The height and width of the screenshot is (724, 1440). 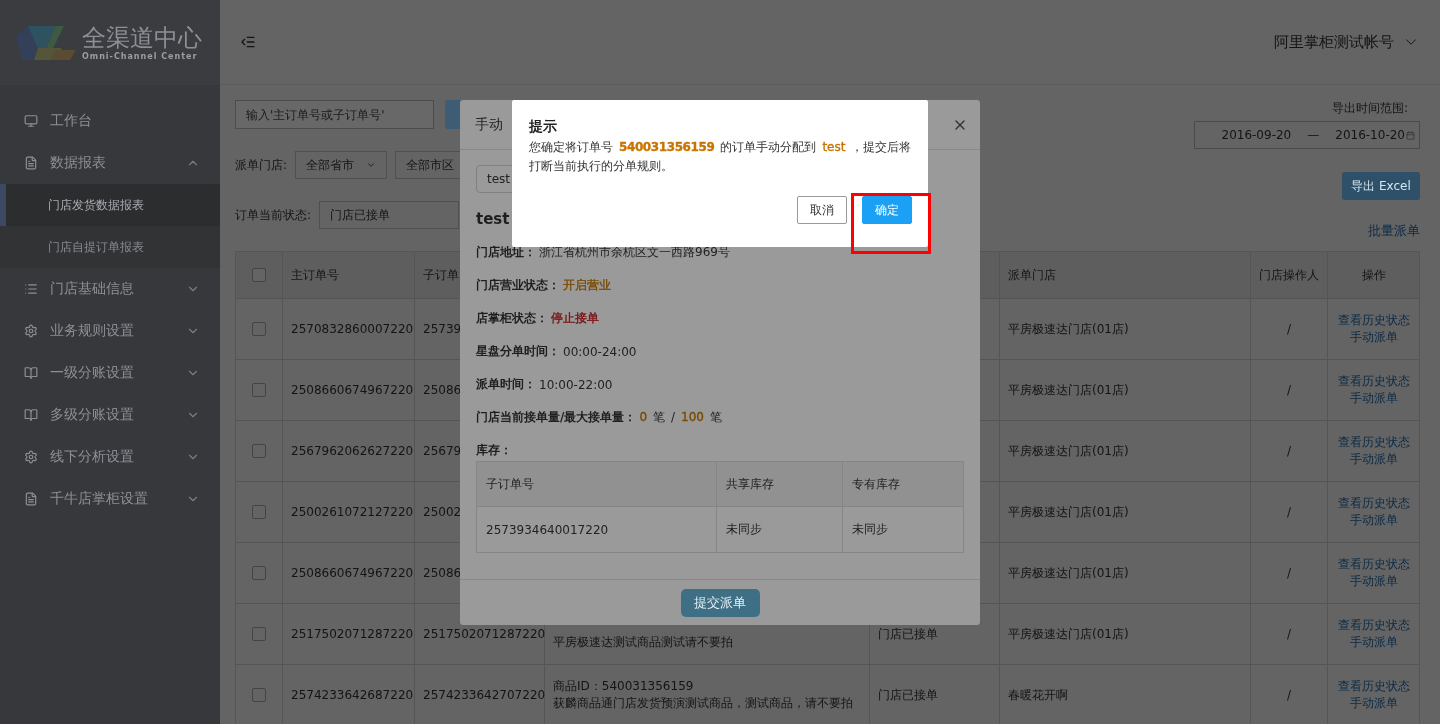 What do you see at coordinates (512, 318) in the screenshot?
I see `info-label: 店掌柜状态：` at bounding box center [512, 318].